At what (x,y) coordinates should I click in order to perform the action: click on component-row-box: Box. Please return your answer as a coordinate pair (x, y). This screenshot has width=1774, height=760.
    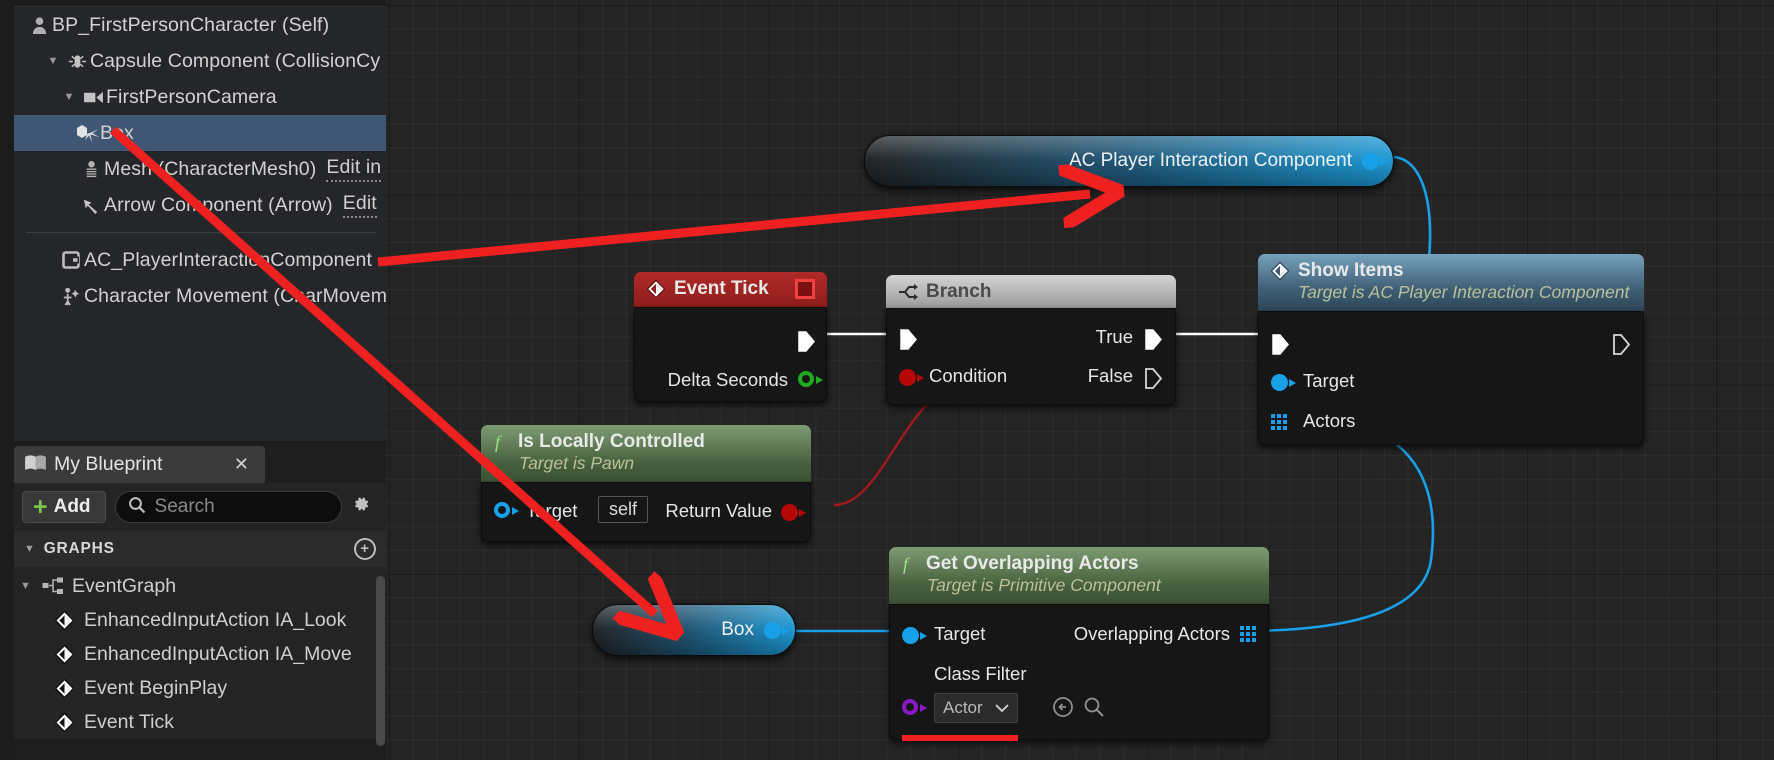
    Looking at the image, I should click on (200, 133).